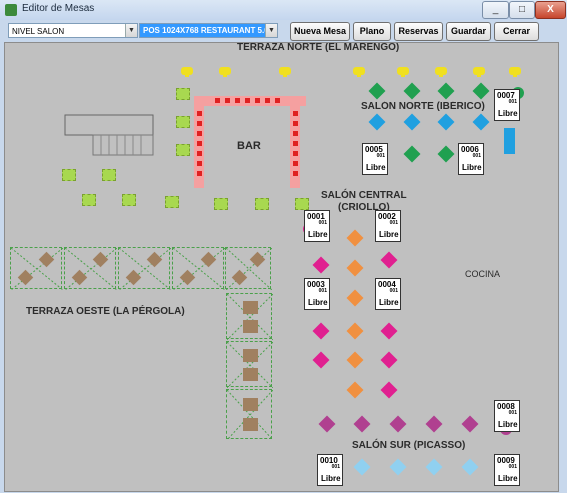 The height and width of the screenshot is (493, 567). I want to click on table-card: 0006 001 Libre, so click(471, 159).